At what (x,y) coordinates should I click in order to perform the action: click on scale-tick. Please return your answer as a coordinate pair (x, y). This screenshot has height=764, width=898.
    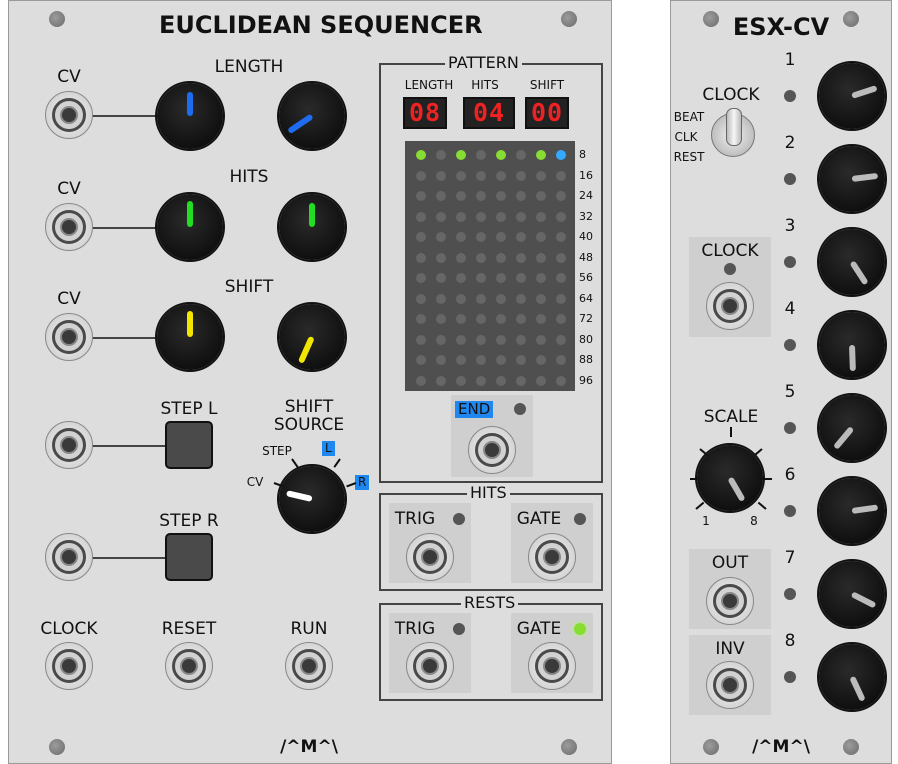
    Looking at the image, I should click on (762, 505).